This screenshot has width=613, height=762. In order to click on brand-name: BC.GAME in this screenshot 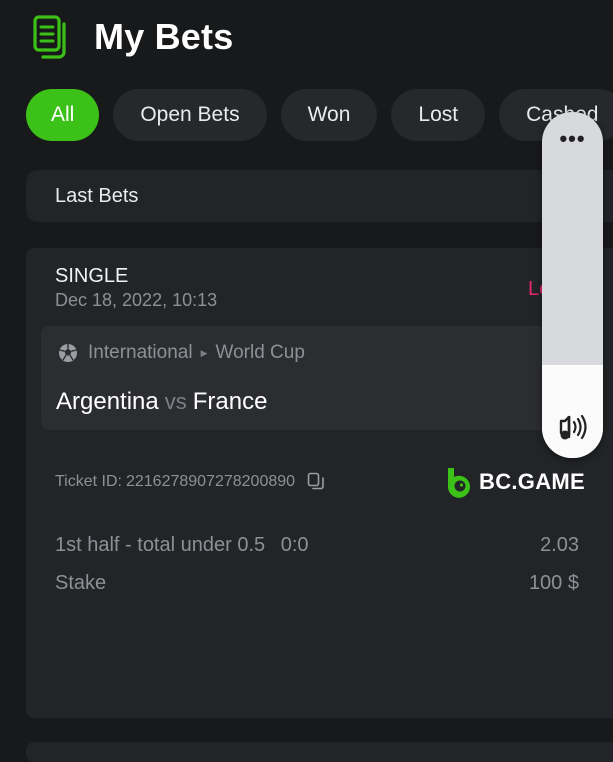, I will do `click(532, 481)`.